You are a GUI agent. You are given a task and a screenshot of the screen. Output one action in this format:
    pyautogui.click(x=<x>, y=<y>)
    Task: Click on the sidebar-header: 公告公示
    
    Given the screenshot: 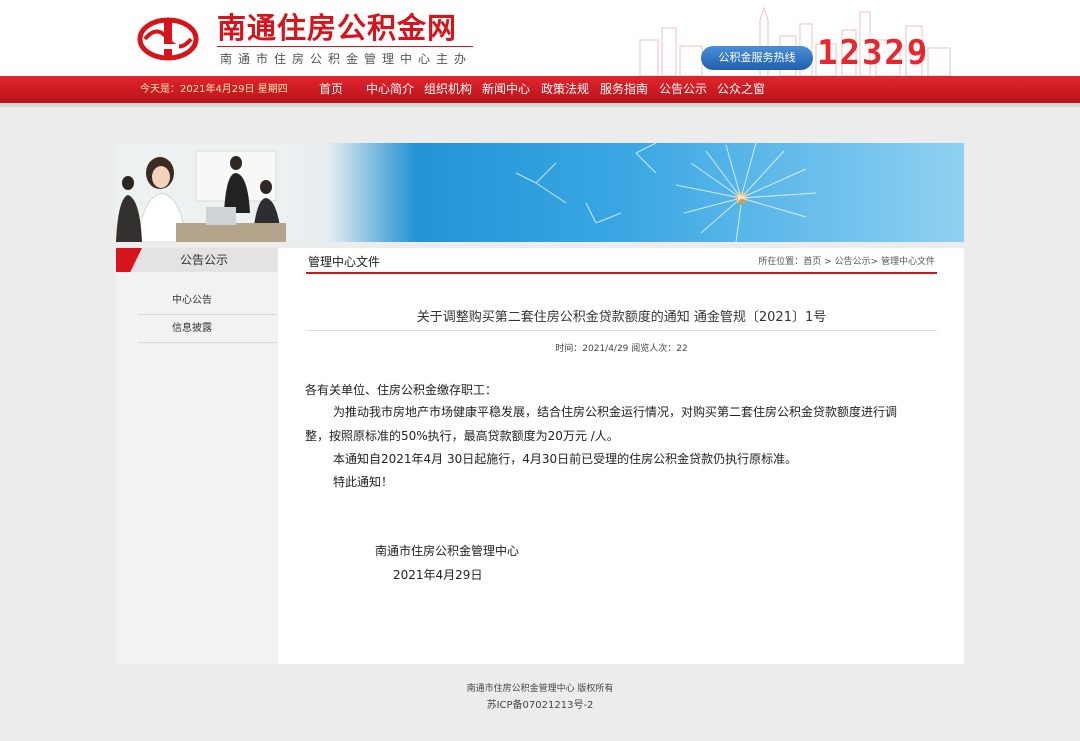 What is the action you would take?
    pyautogui.click(x=197, y=260)
    